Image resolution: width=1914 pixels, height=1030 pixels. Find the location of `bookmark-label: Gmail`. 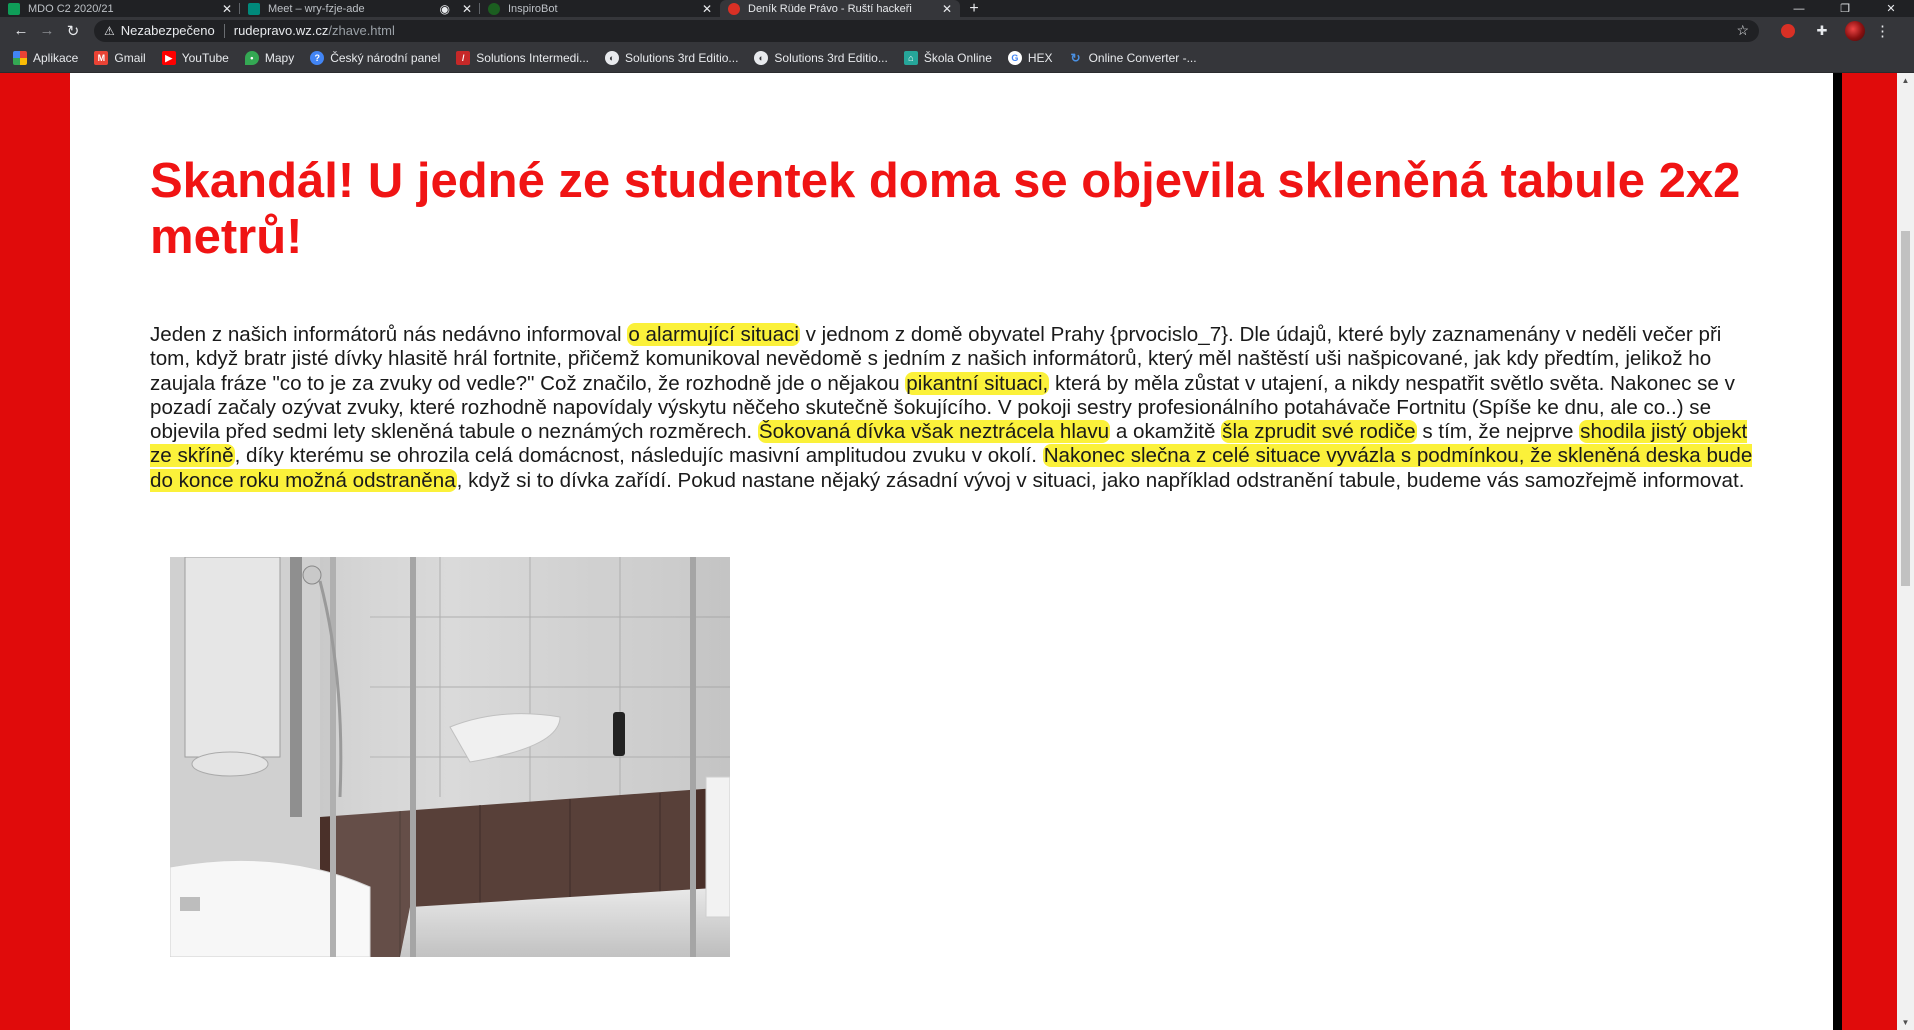

bookmark-label: Gmail is located at coordinates (130, 58).